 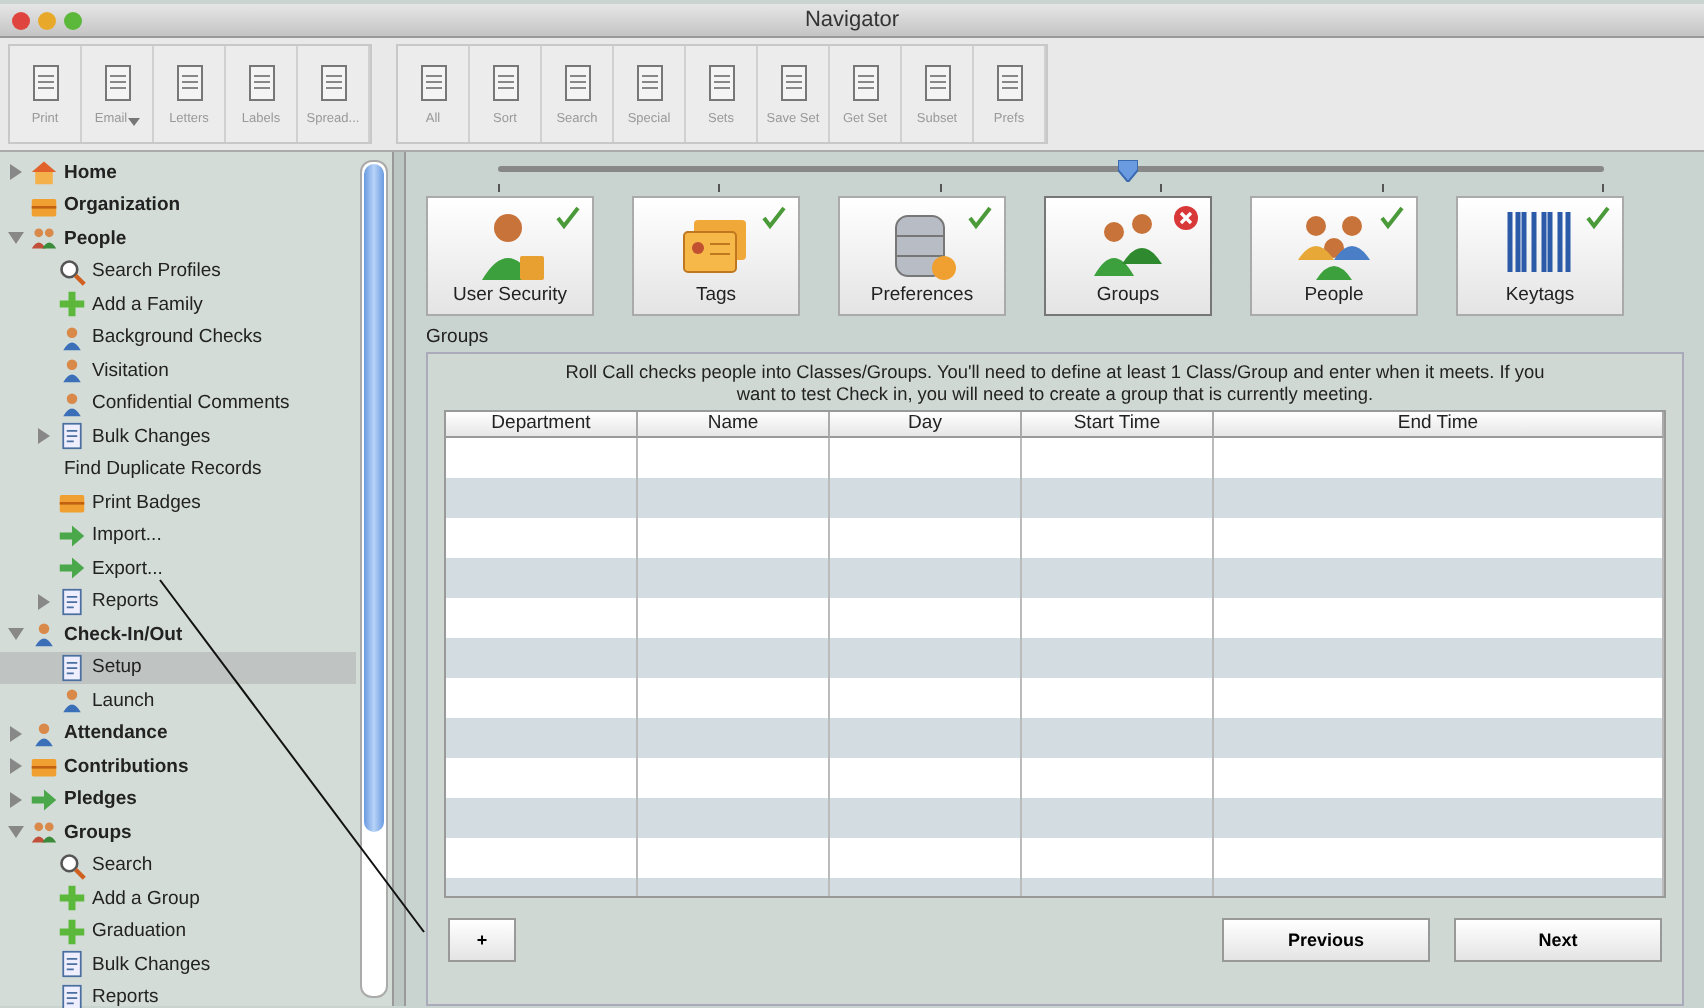 I want to click on sidebar-item: Find Duplicate Records, so click(x=178, y=469).